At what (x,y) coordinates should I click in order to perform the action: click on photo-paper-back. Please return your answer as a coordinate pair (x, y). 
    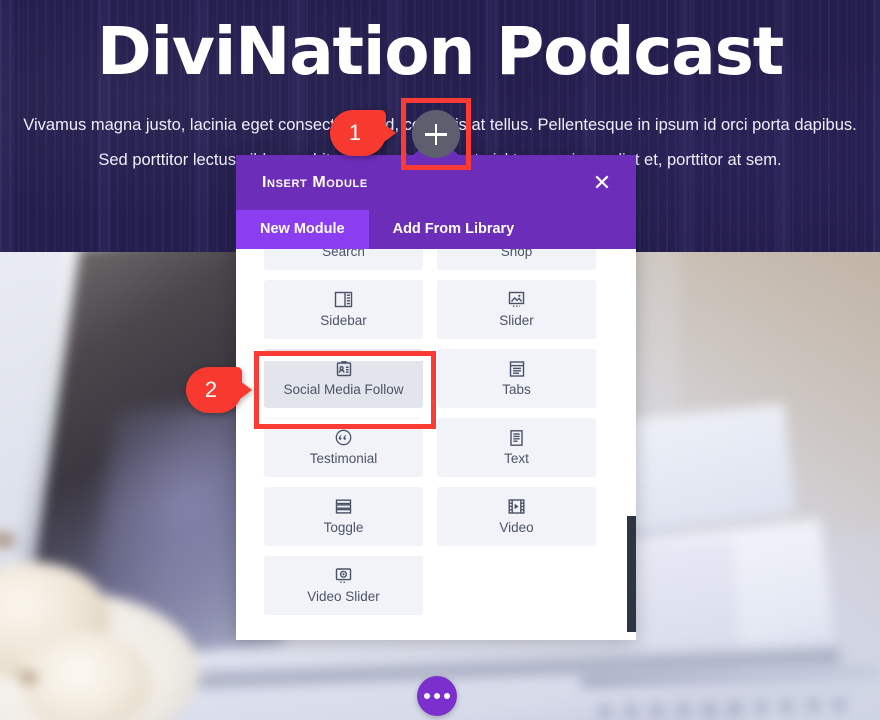
    Looking at the image, I should click on (705, 467).